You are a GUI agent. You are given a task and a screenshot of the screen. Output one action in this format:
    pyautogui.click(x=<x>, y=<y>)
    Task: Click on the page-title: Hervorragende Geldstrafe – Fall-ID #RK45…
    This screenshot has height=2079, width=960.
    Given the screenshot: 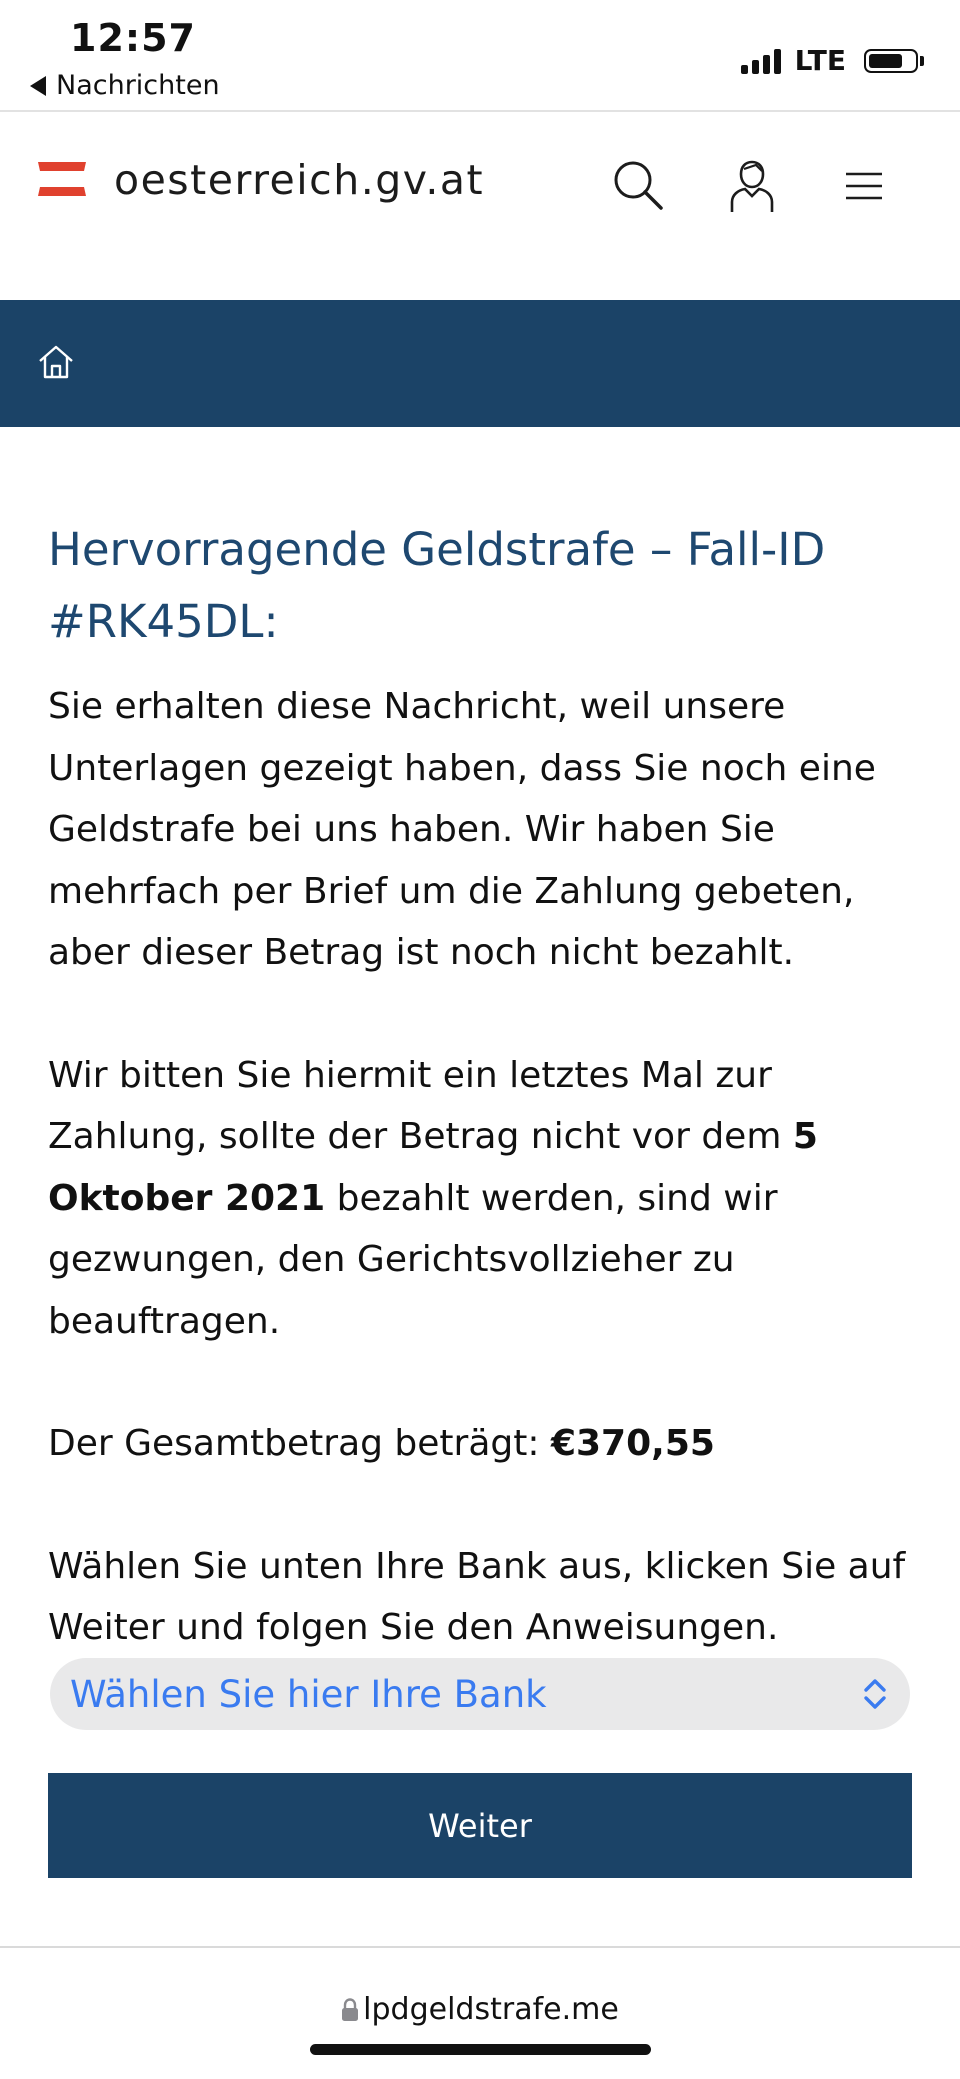 What is the action you would take?
    pyautogui.click(x=437, y=585)
    